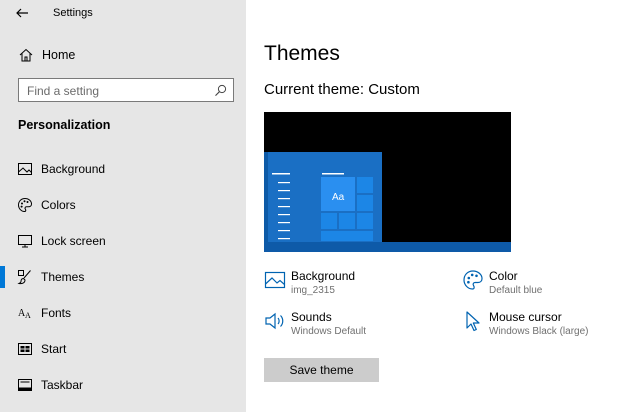 Image resolution: width=640 pixels, height=412 pixels. I want to click on sidebar-item-label: Colors, so click(58, 205).